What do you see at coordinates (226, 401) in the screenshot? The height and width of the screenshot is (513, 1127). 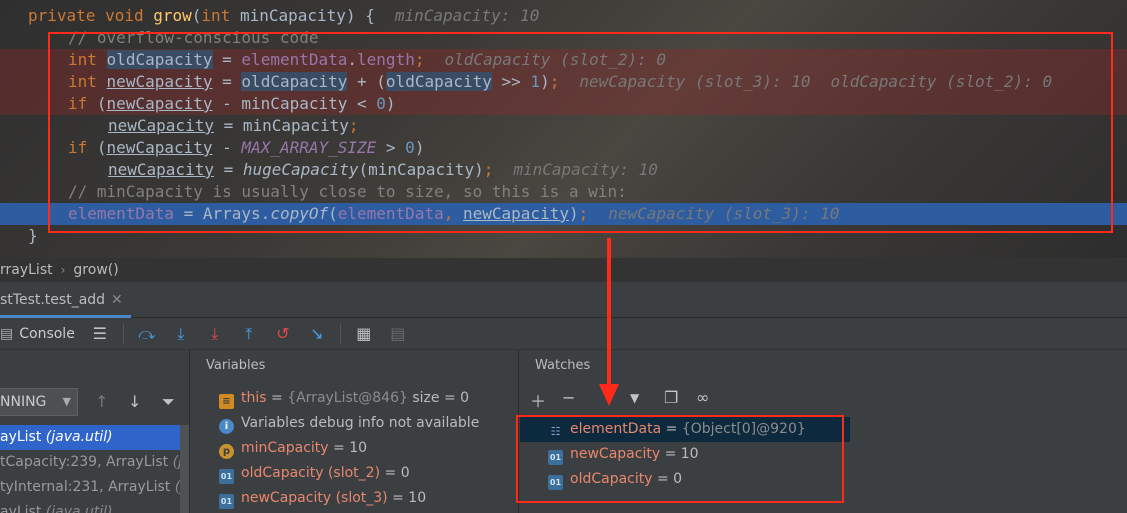 I see `field-icon: ≡` at bounding box center [226, 401].